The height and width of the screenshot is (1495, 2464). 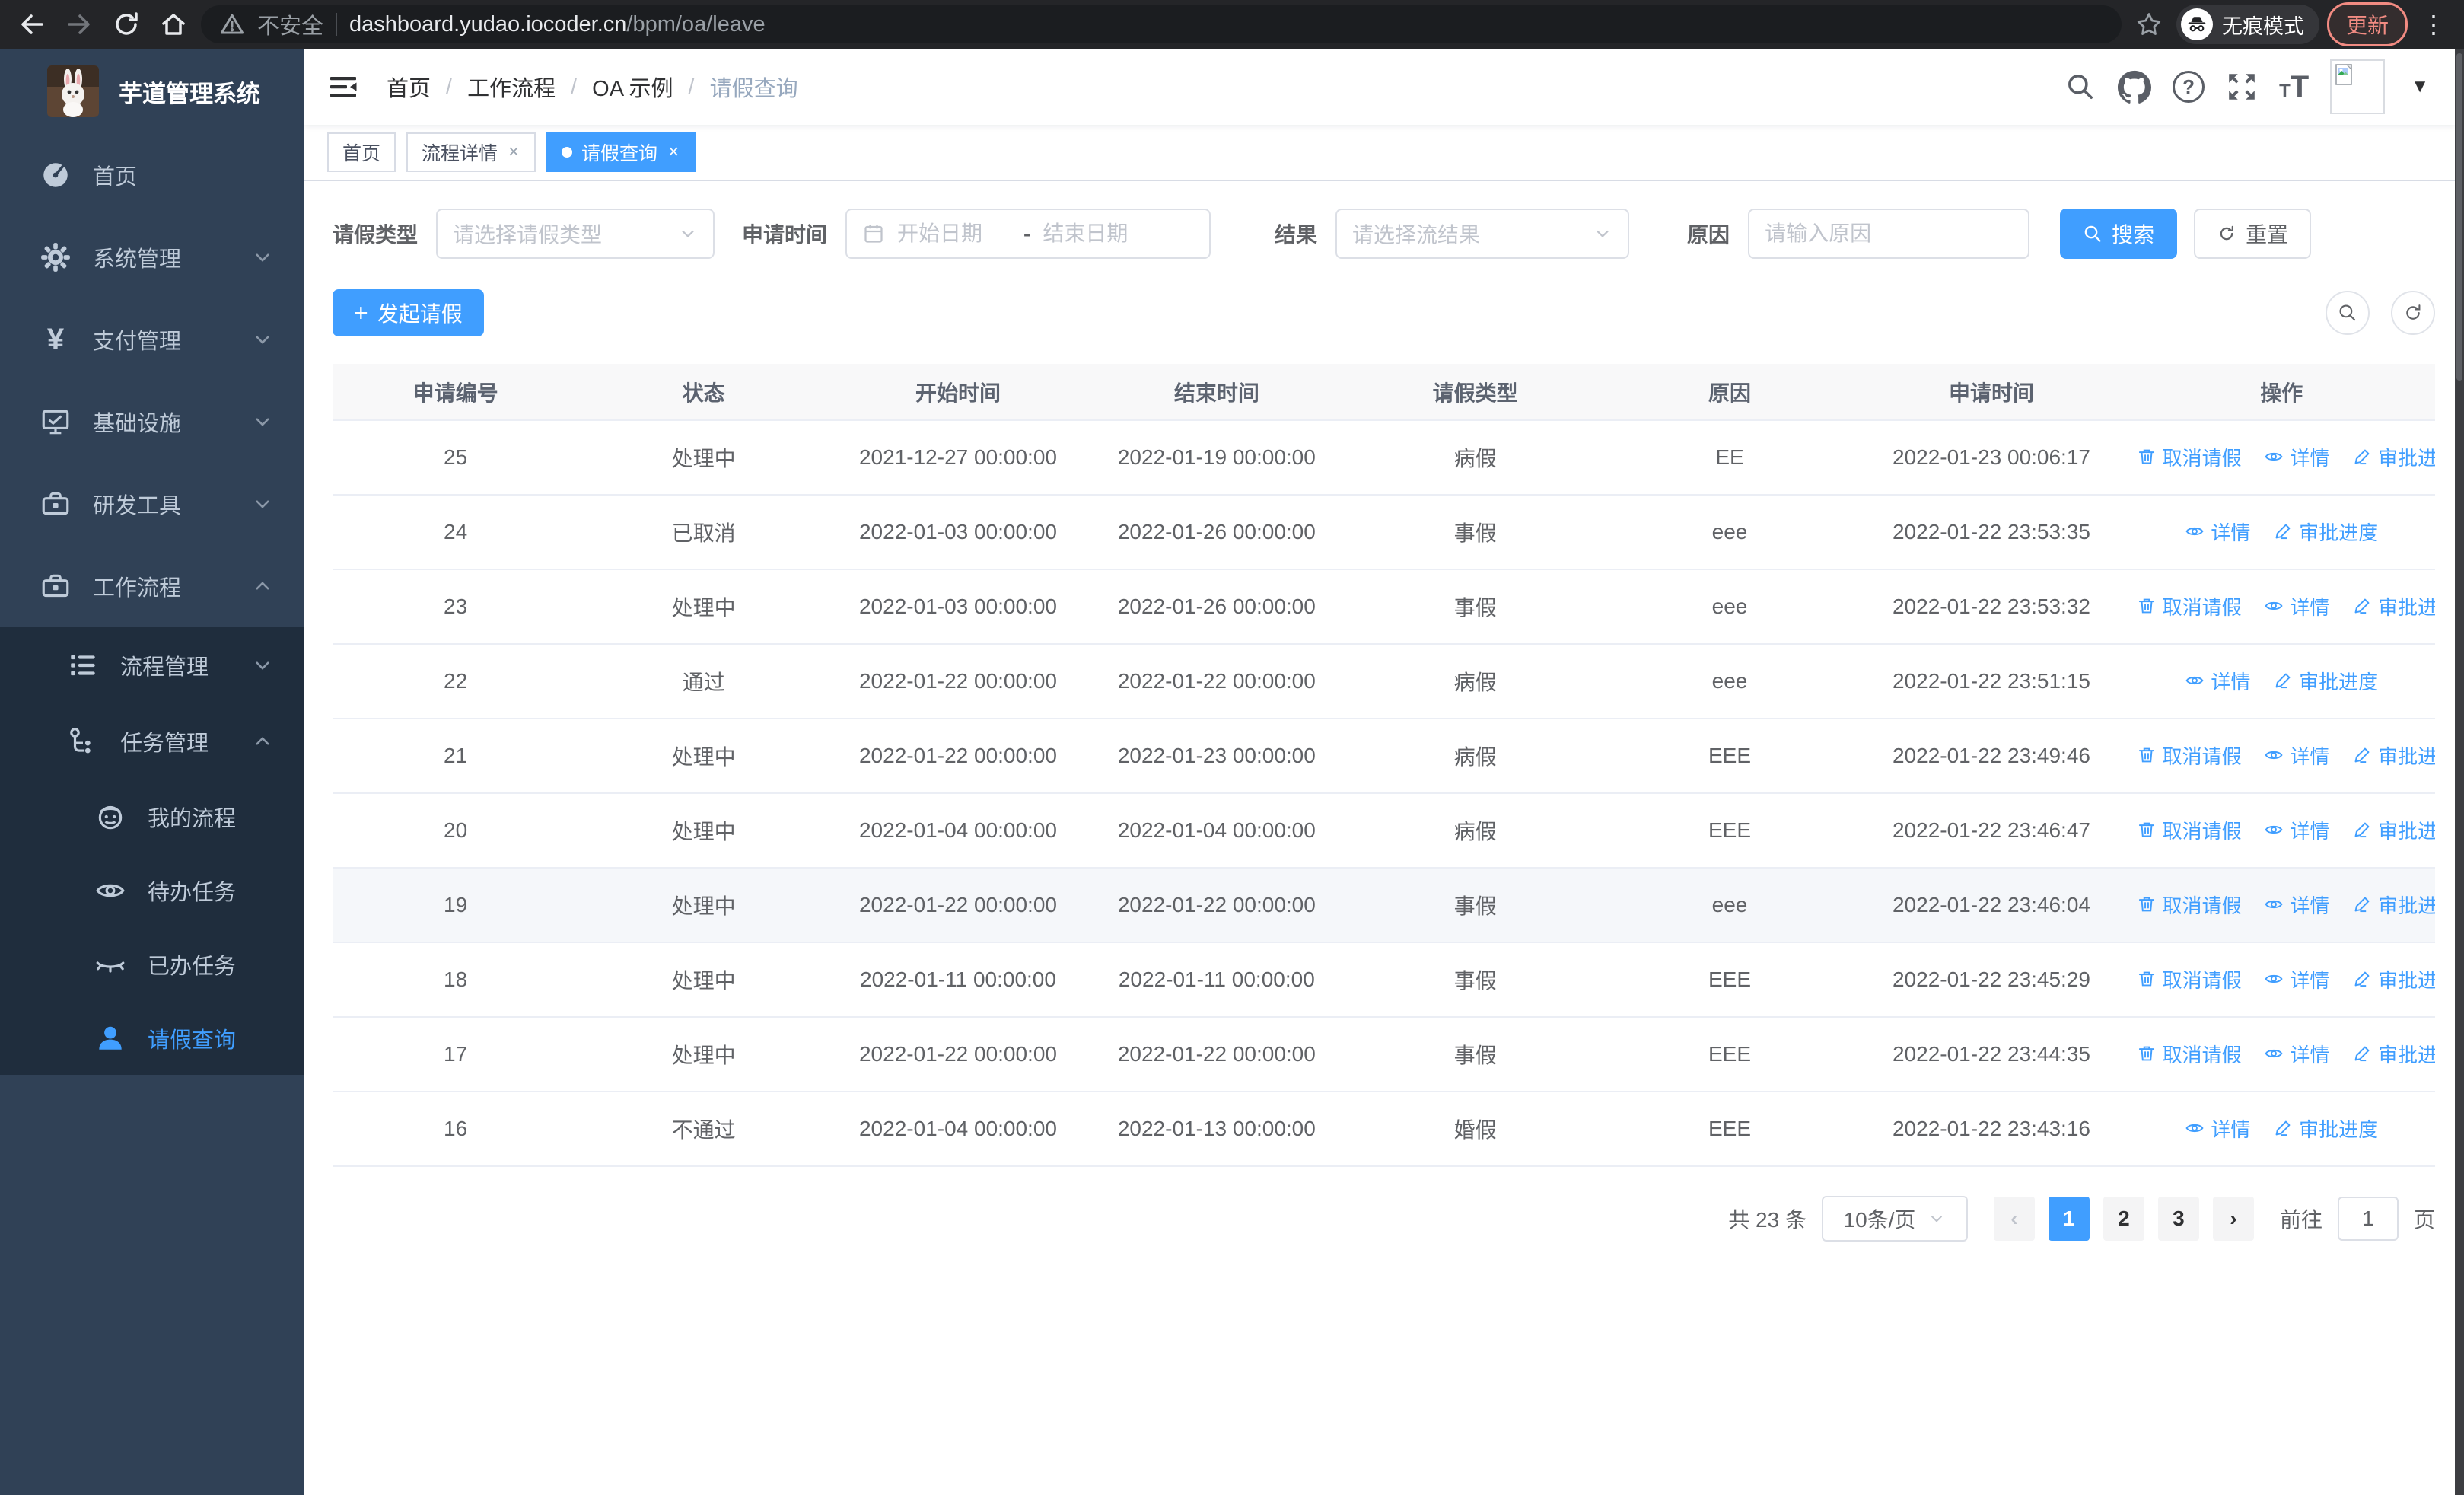 I want to click on avatar-dropdown-caret: ▼, so click(x=2420, y=87).